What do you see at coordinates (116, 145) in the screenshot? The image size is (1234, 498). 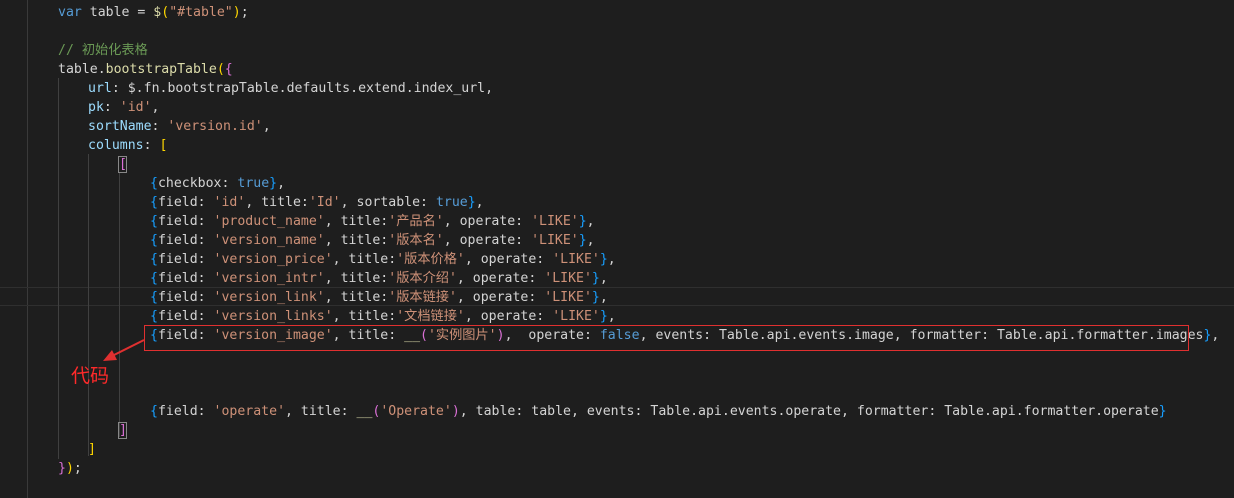 I see `code-token: columns` at bounding box center [116, 145].